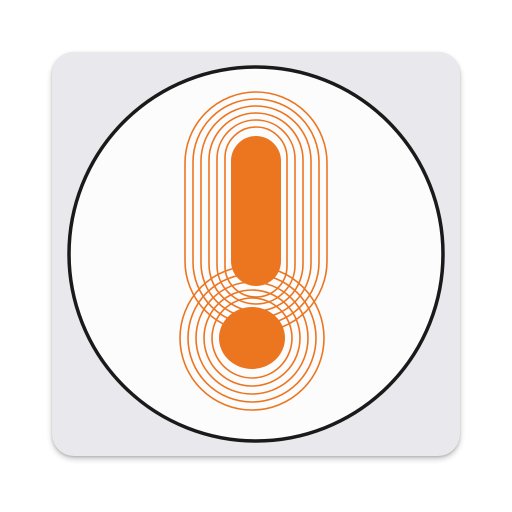 The width and height of the screenshot is (512, 512). I want to click on exclamation-bar, so click(256, 211).